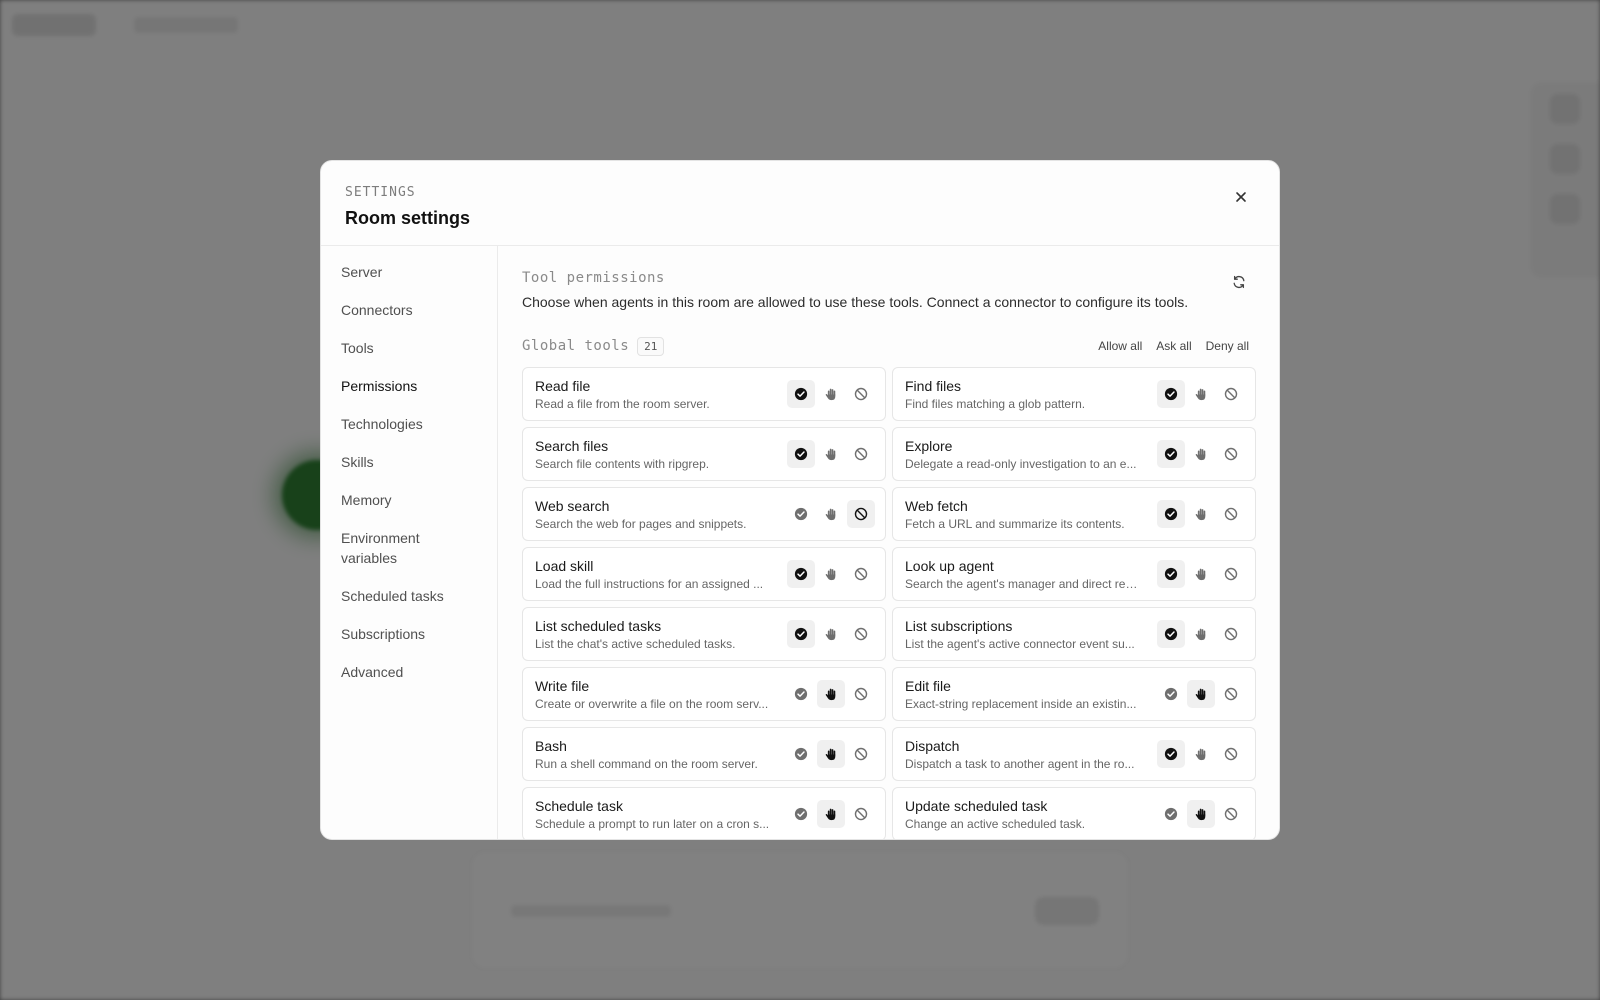 The height and width of the screenshot is (1000, 1600). Describe the element at coordinates (409, 634) in the screenshot. I see `sidebar-item: Subscriptions` at that location.